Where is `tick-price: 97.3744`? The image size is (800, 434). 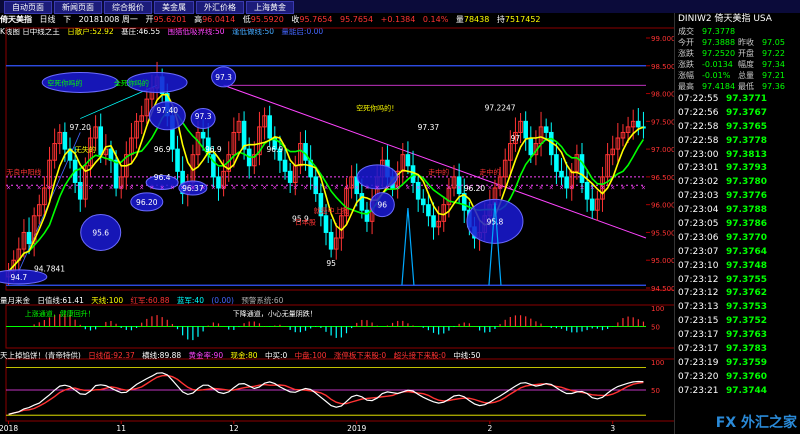
tick-price: 97.3744 is located at coordinates (746, 390).